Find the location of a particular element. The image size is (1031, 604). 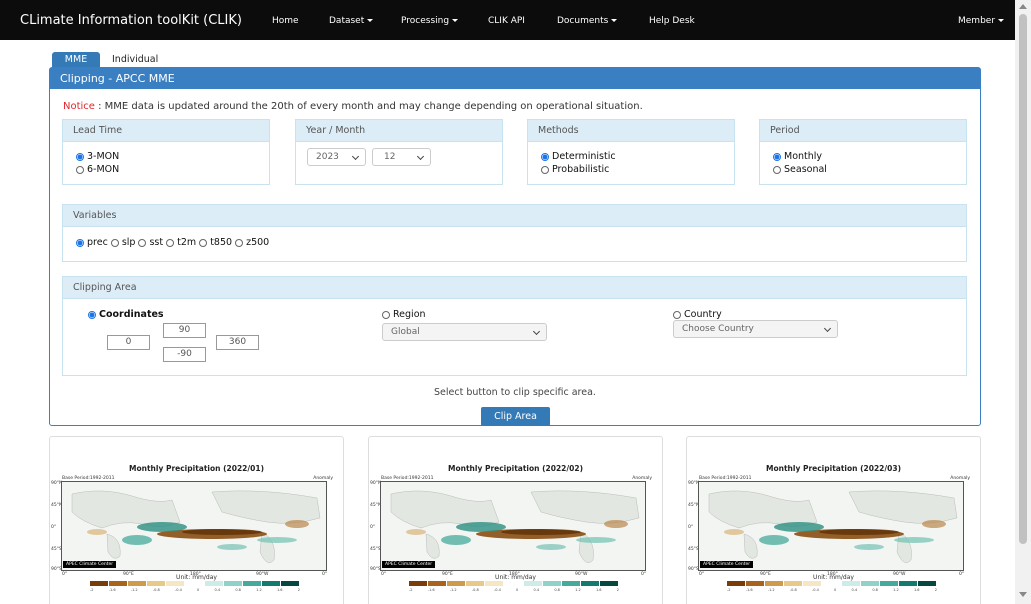

colorbar-tick-label: -0.4 is located at coordinates (815, 590).